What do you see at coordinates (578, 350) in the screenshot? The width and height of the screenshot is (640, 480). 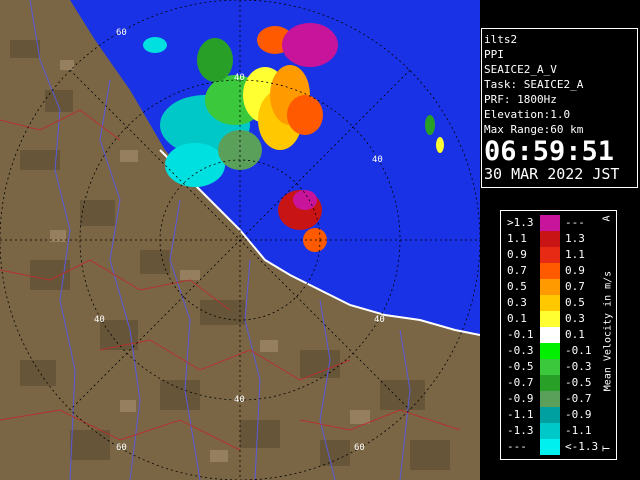 I see `legend-max-value: -0.1` at bounding box center [578, 350].